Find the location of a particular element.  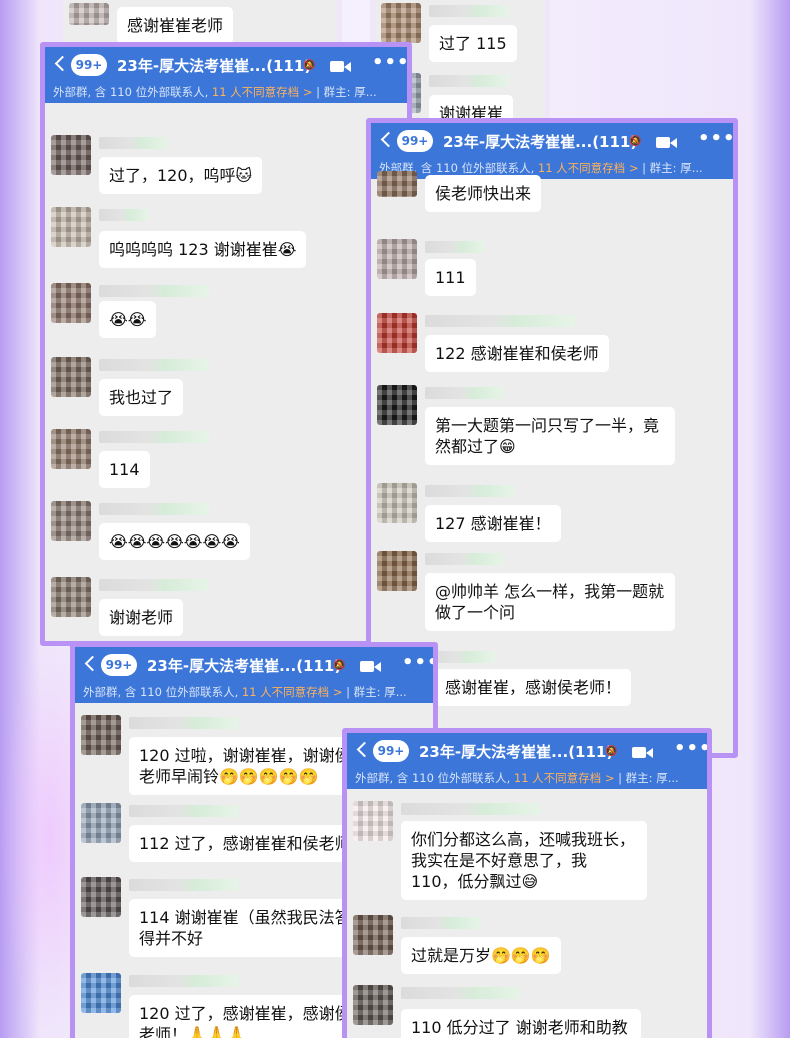

message-bubble: 114 is located at coordinates (124, 469).